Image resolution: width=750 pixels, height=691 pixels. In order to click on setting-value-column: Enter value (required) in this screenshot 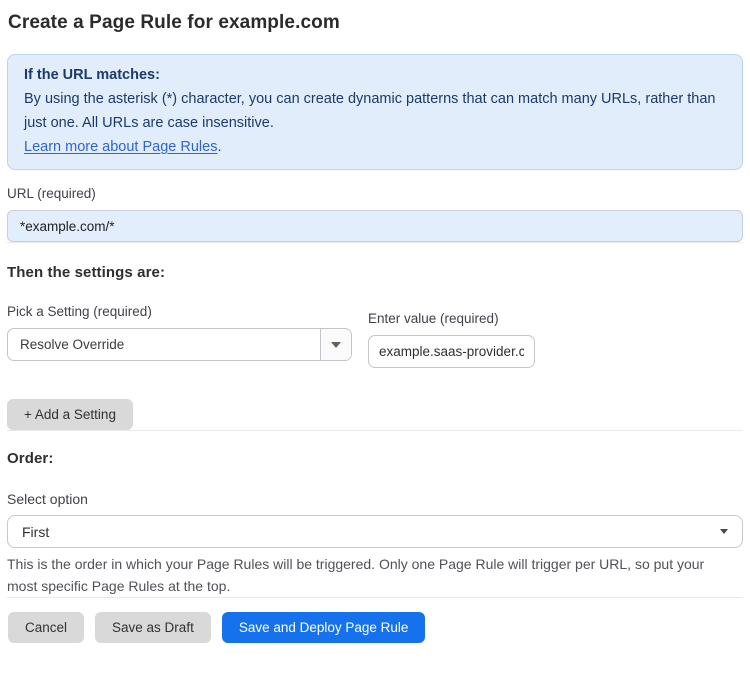, I will do `click(451, 339)`.